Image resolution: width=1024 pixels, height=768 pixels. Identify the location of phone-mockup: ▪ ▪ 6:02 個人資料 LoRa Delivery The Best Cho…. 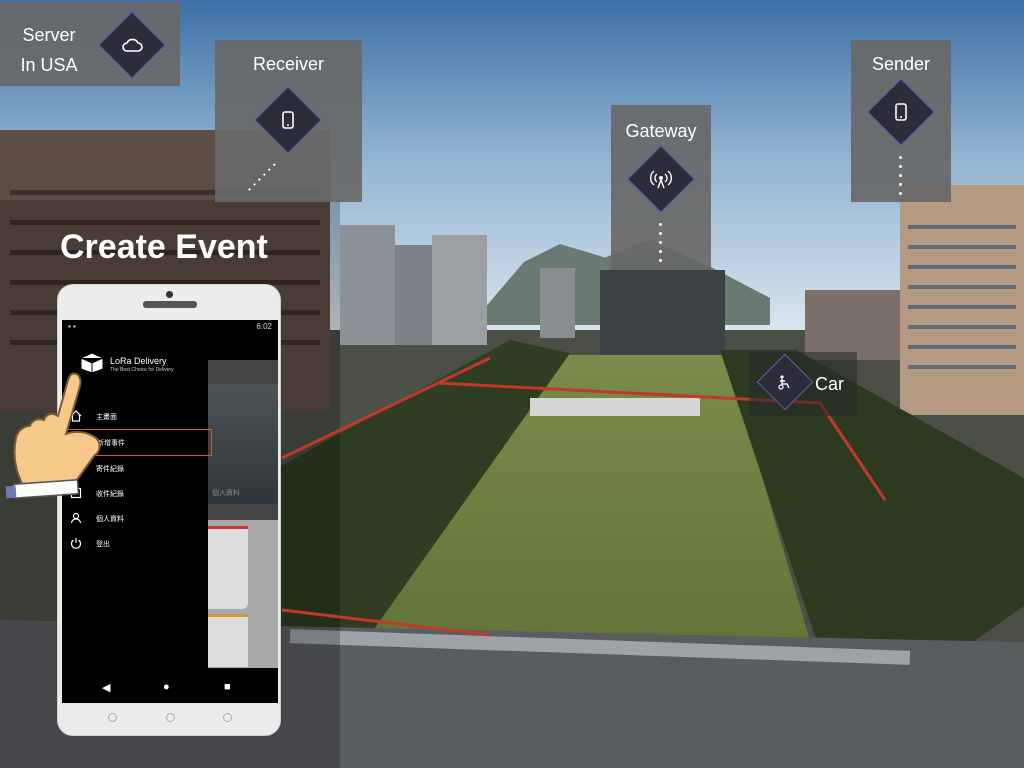
(169, 510).